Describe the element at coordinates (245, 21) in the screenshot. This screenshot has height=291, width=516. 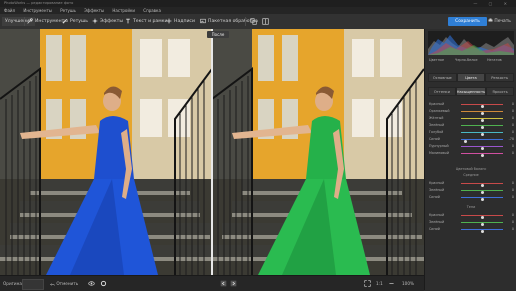
I see `separator` at that location.